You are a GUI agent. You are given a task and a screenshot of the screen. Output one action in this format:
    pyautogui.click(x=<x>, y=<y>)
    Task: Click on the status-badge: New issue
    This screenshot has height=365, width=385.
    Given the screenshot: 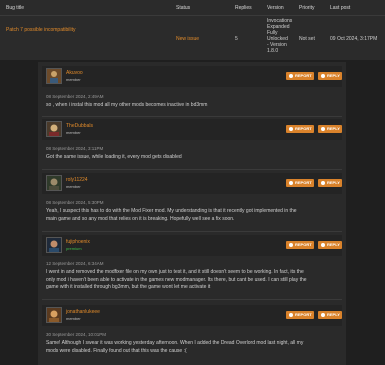 What is the action you would take?
    pyautogui.click(x=188, y=39)
    